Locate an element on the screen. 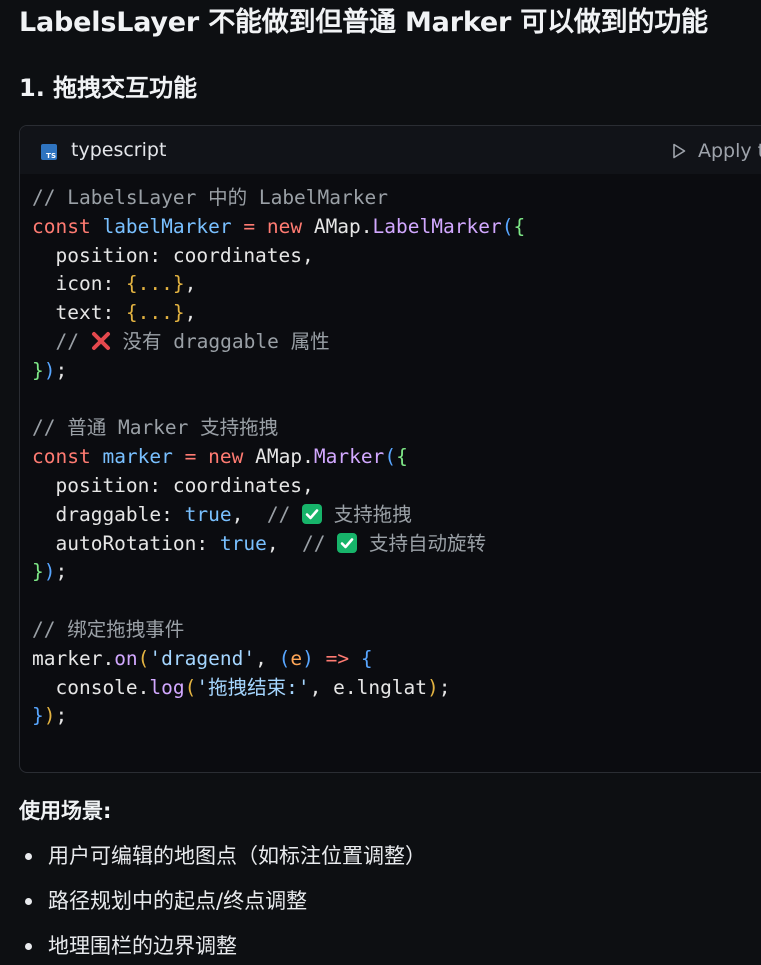 The image size is (761, 965). code-comment: // LabelsLayer 中的 LabelMarker is located at coordinates (210, 197).